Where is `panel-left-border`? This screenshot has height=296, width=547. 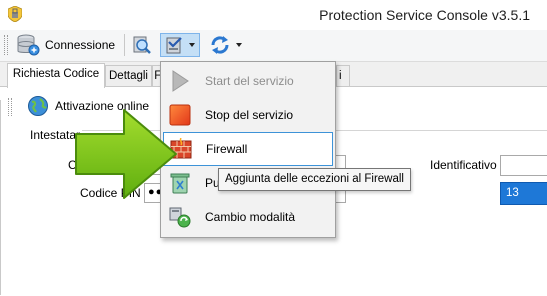
panel-left-border is located at coordinates (0, 197).